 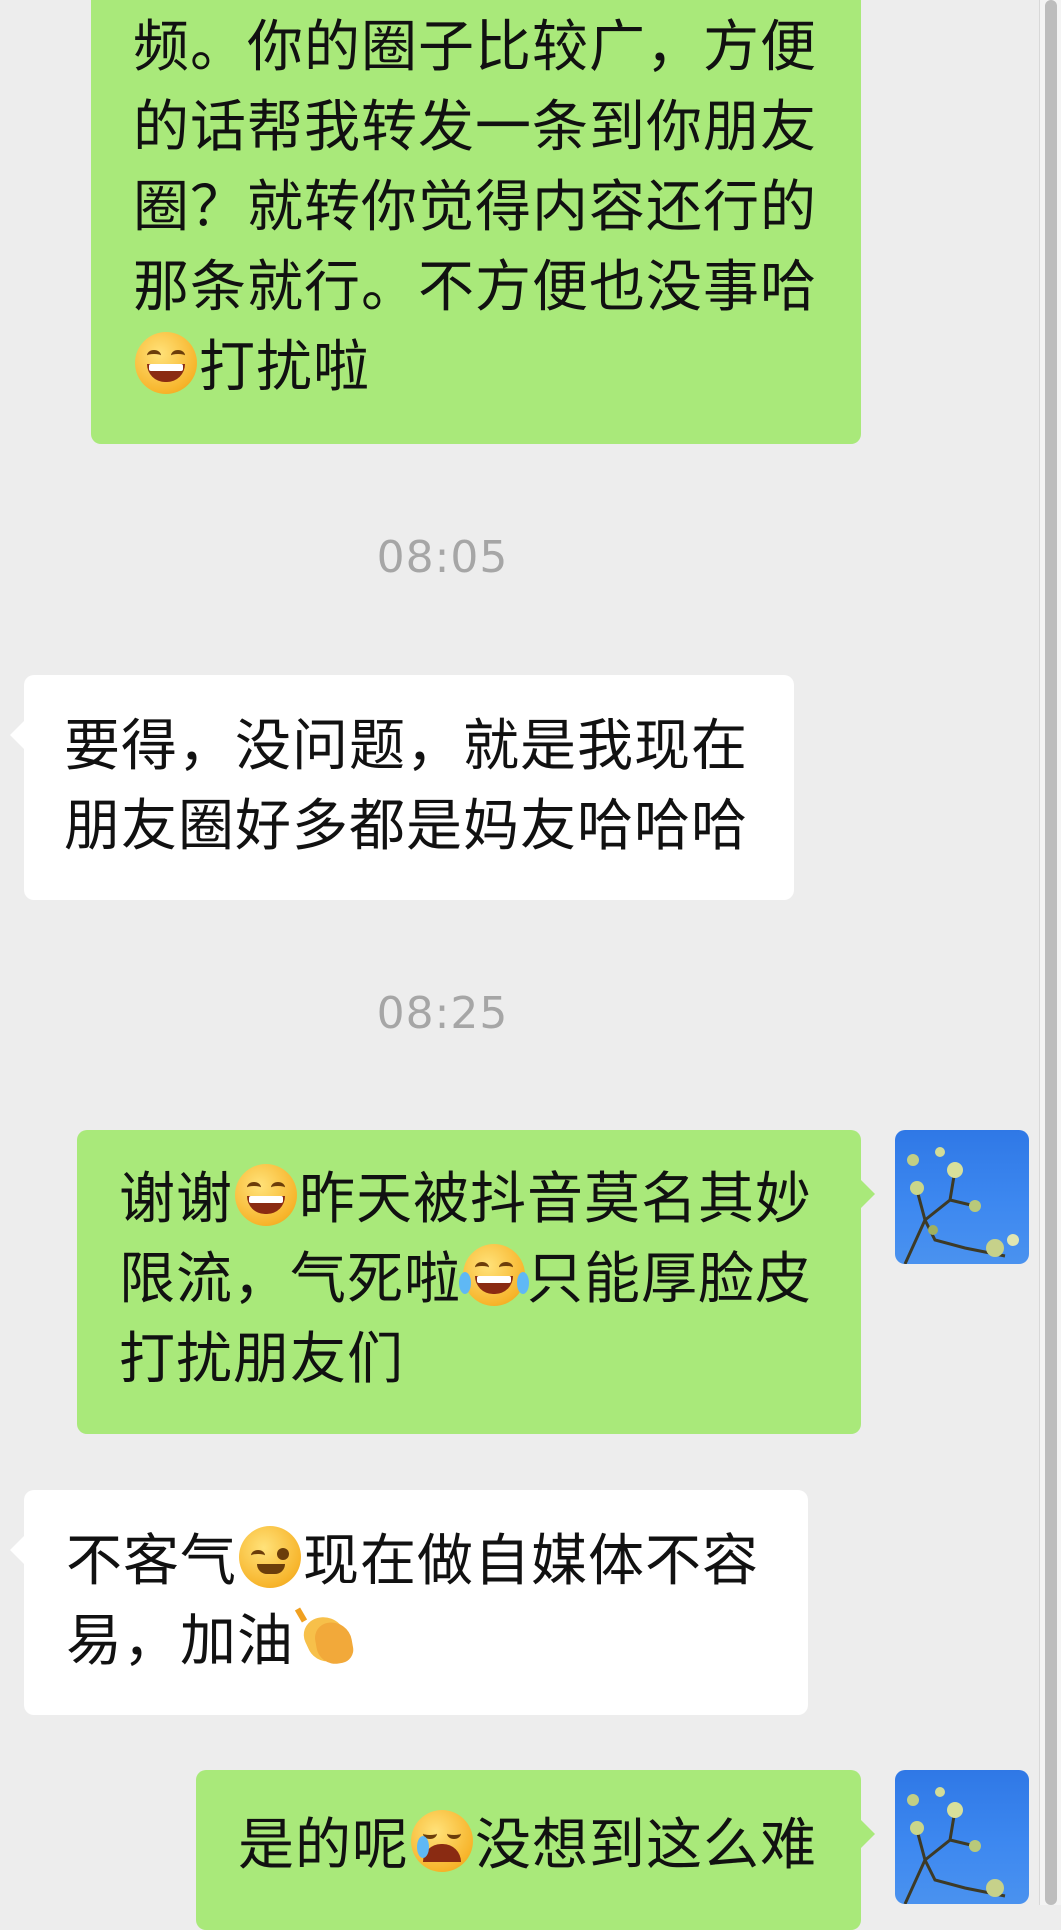 What do you see at coordinates (270, 1557) in the screenshot?
I see `winking-face-icon` at bounding box center [270, 1557].